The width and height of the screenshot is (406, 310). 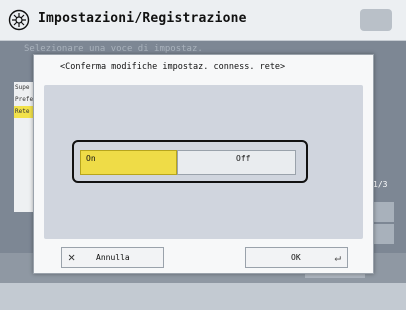 What do you see at coordinates (91, 158) in the screenshot?
I see `on-button-label: On` at bounding box center [91, 158].